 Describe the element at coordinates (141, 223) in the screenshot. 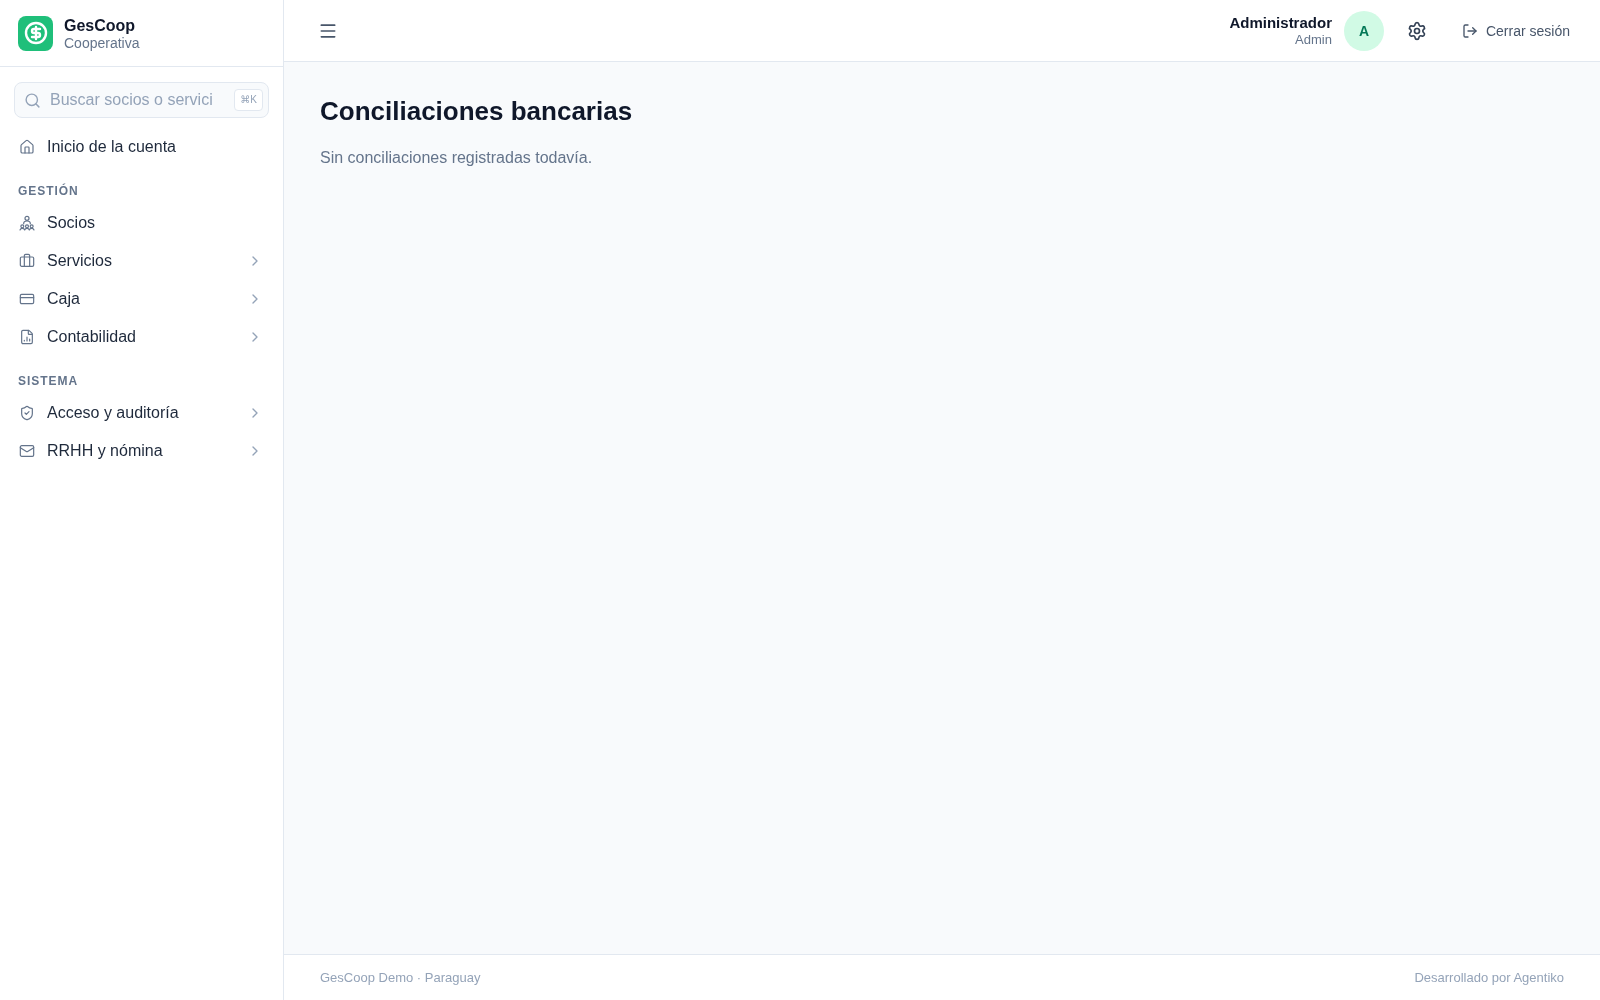

I see `nav-item: Socios` at that location.